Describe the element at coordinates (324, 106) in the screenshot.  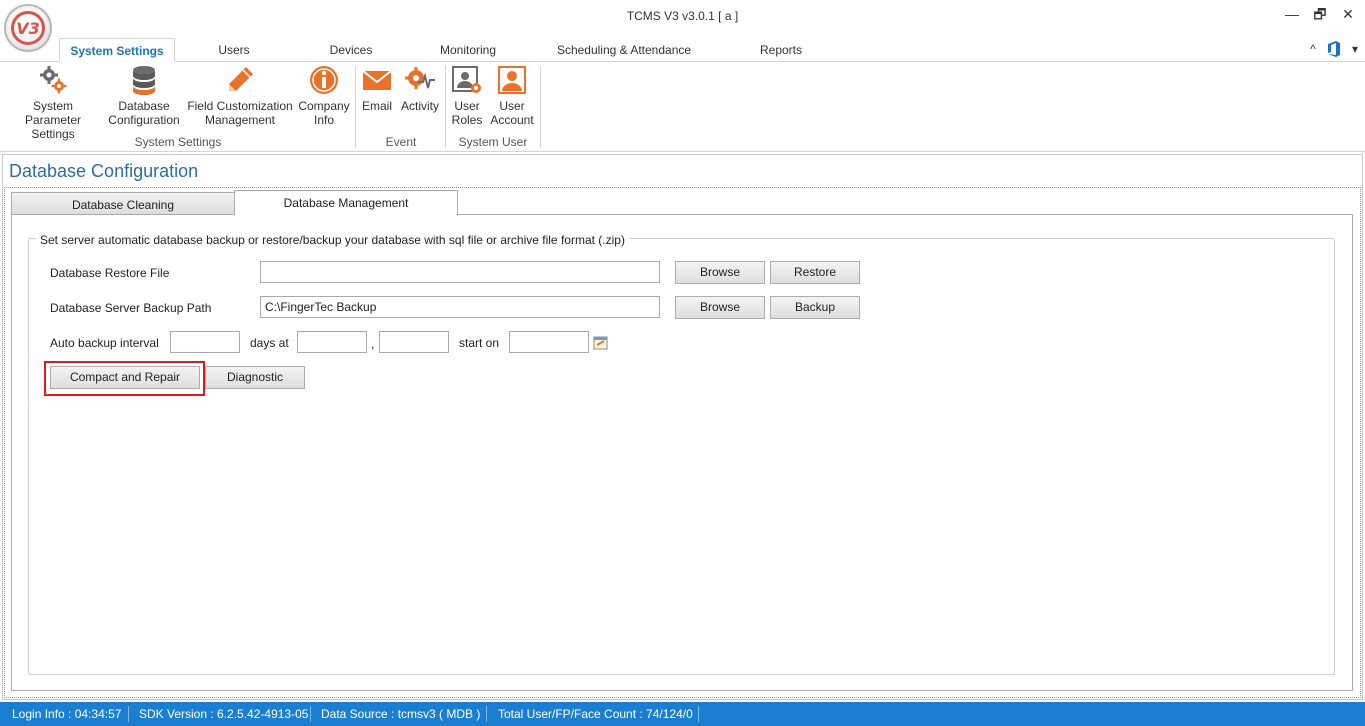
I see `company-info-label-1: Company` at that location.